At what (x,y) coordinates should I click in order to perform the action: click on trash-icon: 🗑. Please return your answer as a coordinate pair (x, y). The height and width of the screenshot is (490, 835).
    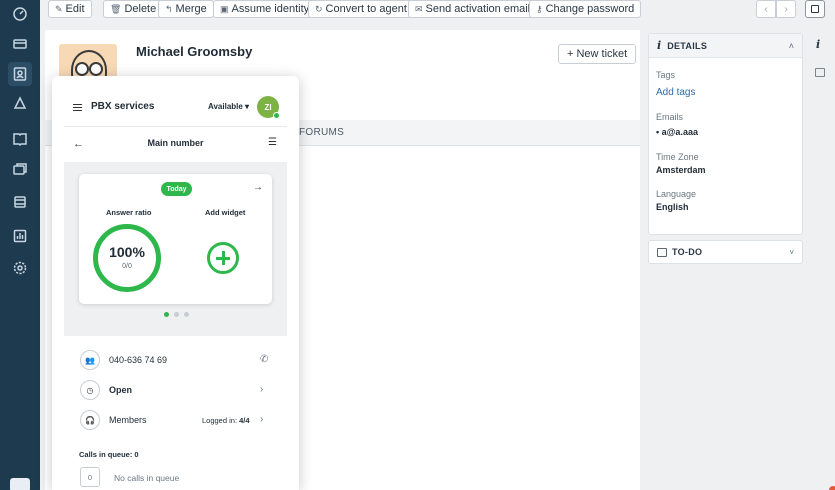
    Looking at the image, I should click on (116, 8).